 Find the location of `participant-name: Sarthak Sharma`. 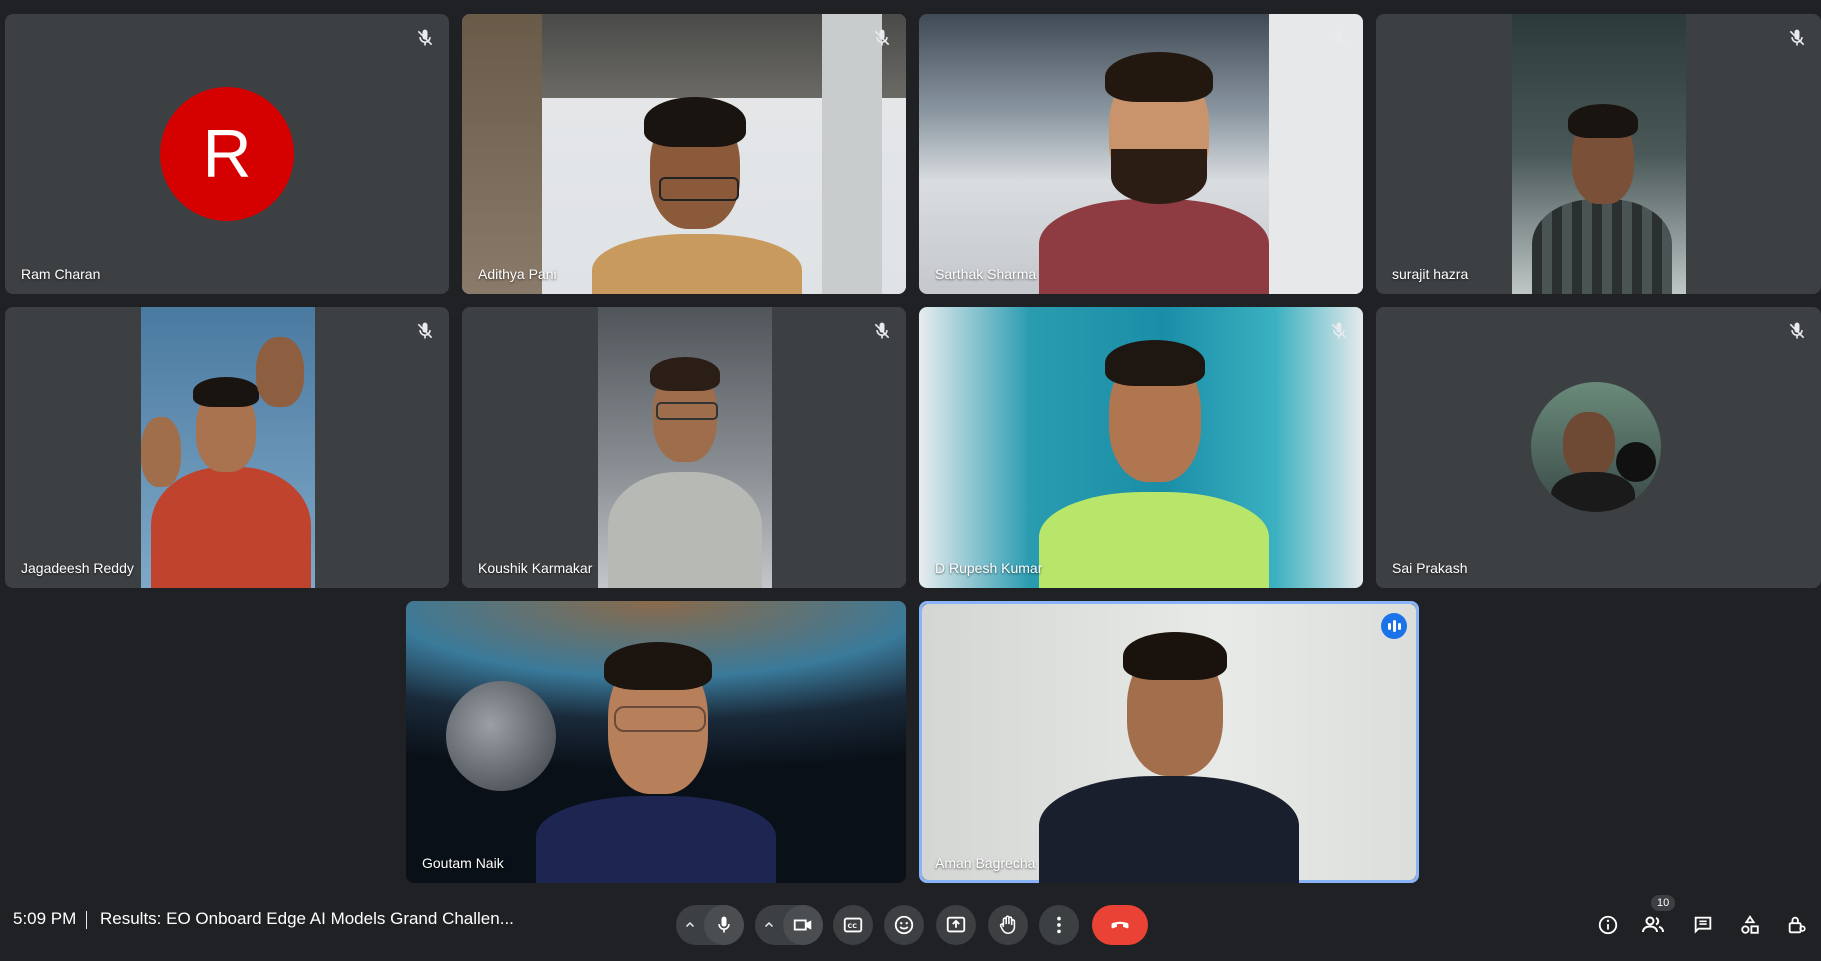

participant-name: Sarthak Sharma is located at coordinates (986, 274).